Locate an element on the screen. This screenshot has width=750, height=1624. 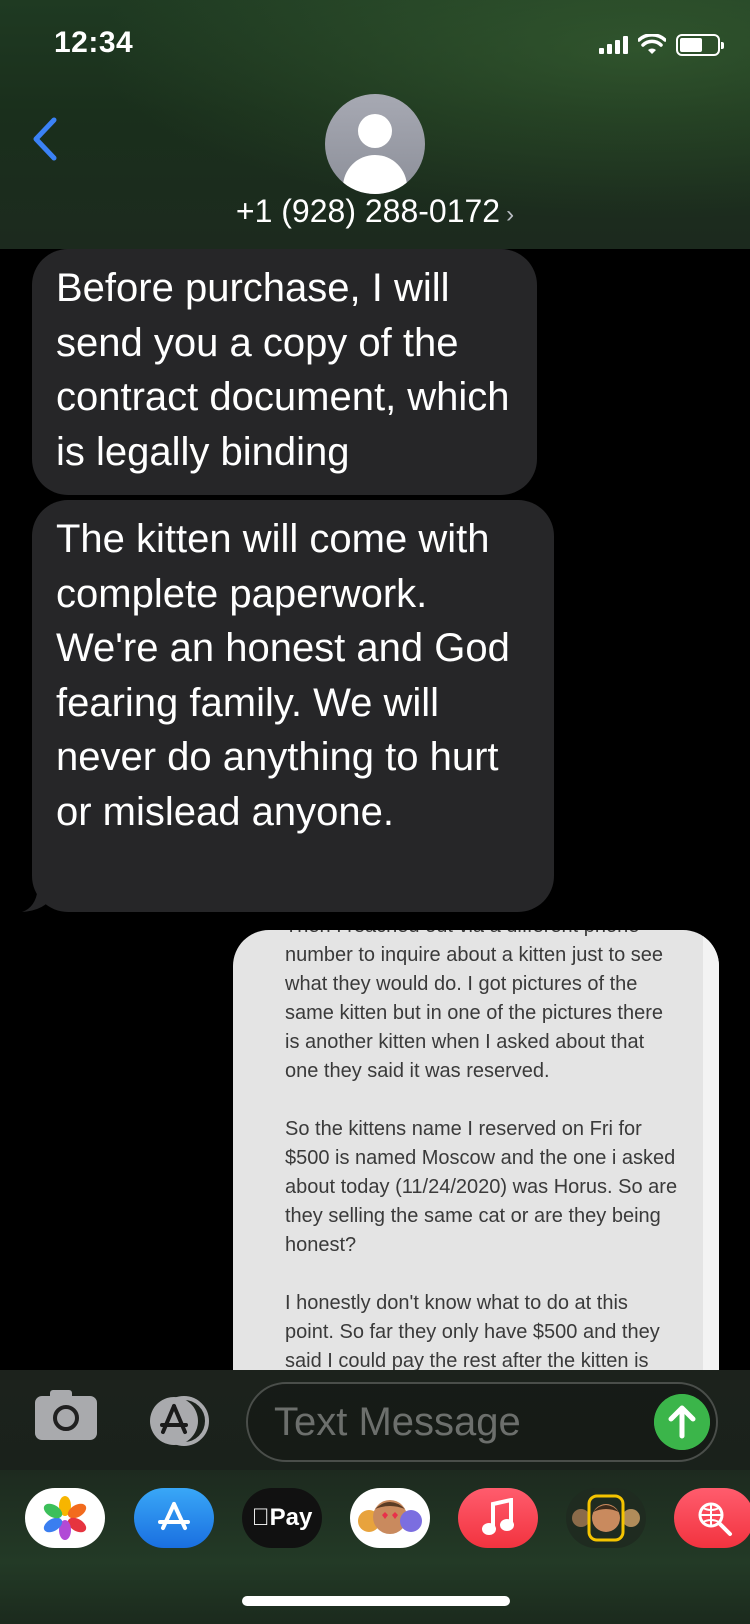
message-composer: Text Message is located at coordinates (375, 1420).